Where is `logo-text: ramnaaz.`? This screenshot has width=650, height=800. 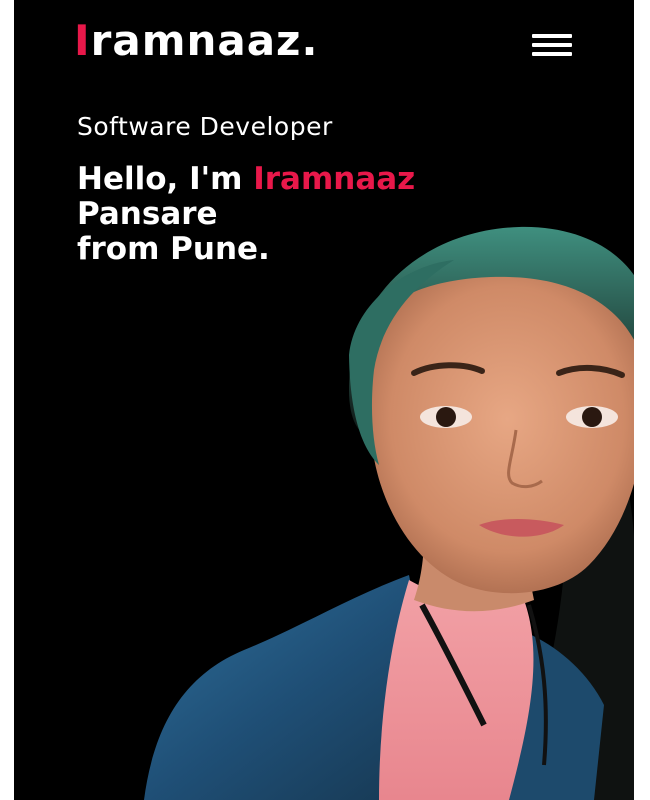
logo-text: ramnaaz. is located at coordinates (204, 40).